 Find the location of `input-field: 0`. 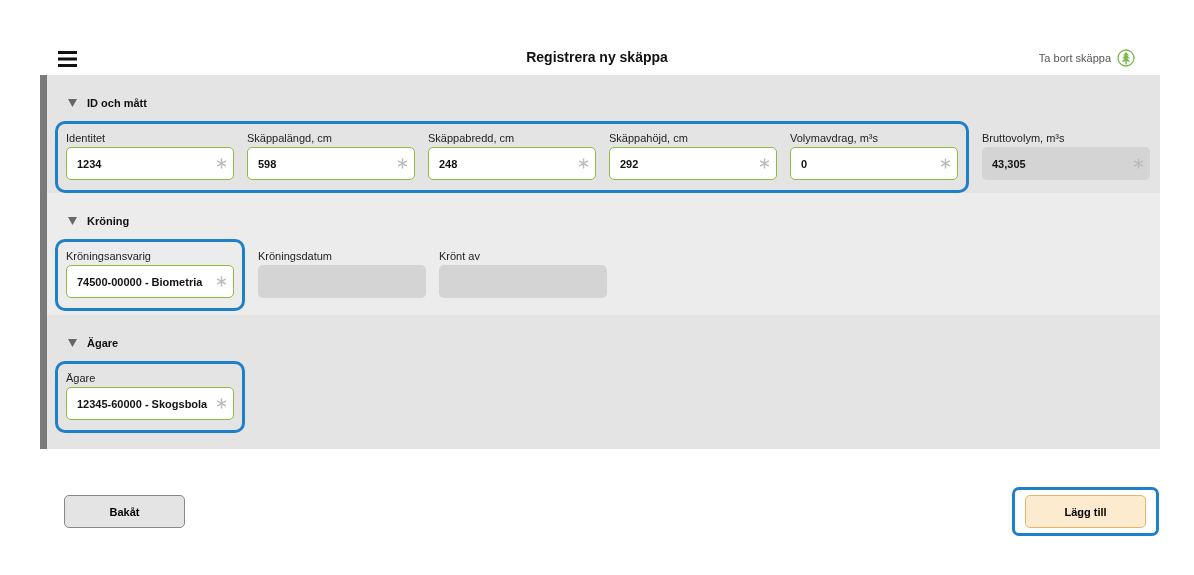

input-field: 0 is located at coordinates (874, 163).